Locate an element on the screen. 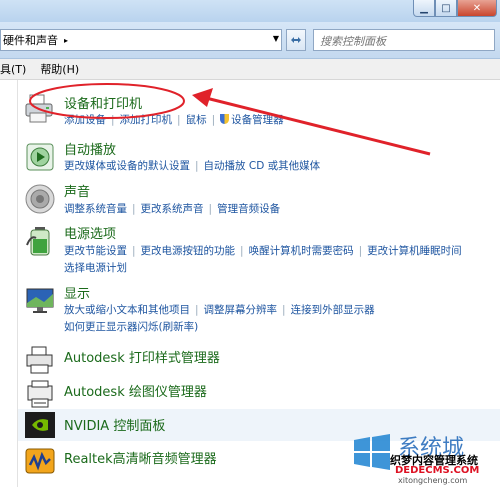 The width and height of the screenshot is (500, 487). category-title-realtek: Realtek高清晰音频管理器 is located at coordinates (140, 457).